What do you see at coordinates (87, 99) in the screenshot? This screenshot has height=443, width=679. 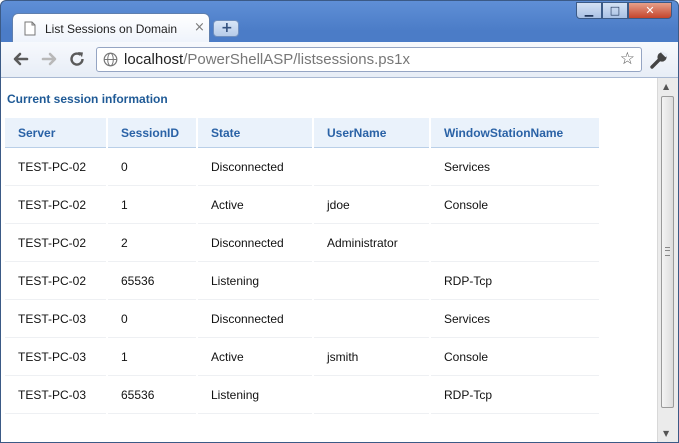 I see `page-heading: Current session information` at bounding box center [87, 99].